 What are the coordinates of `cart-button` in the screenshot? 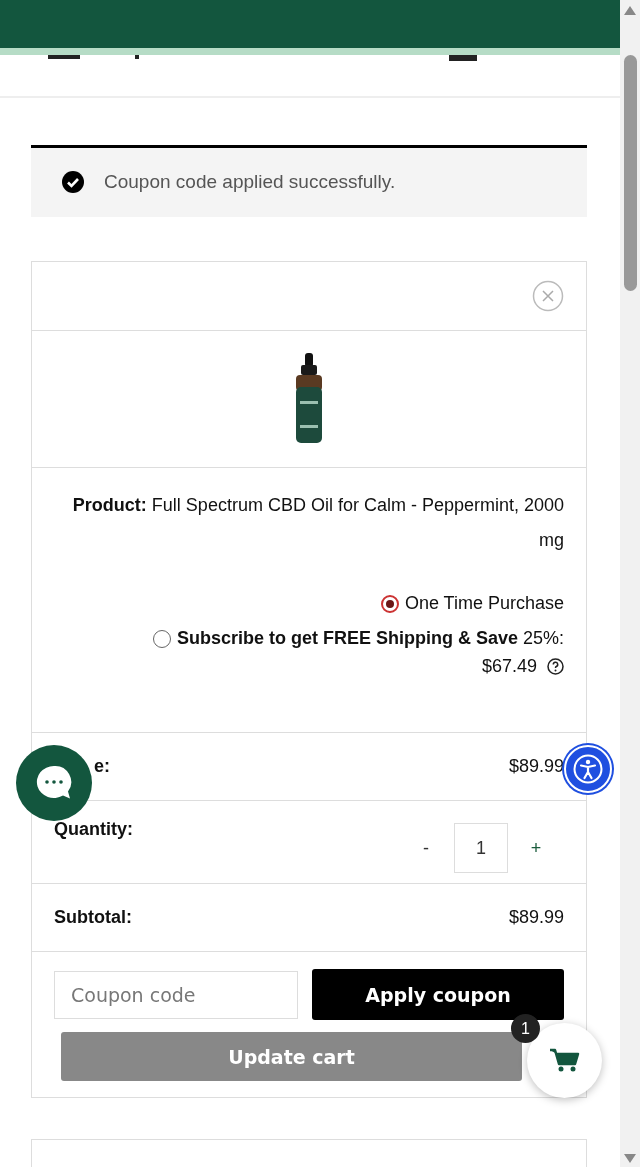 It's located at (564, 1060).